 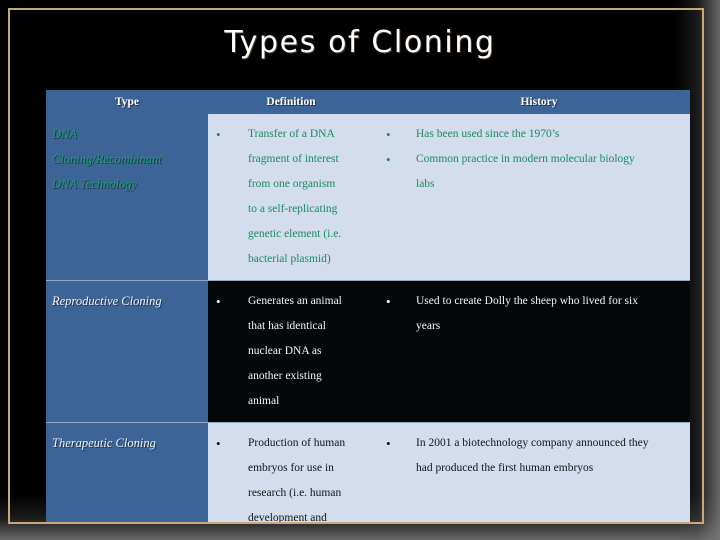 I want to click on bullet-item: Production of human, so click(x=288, y=443).